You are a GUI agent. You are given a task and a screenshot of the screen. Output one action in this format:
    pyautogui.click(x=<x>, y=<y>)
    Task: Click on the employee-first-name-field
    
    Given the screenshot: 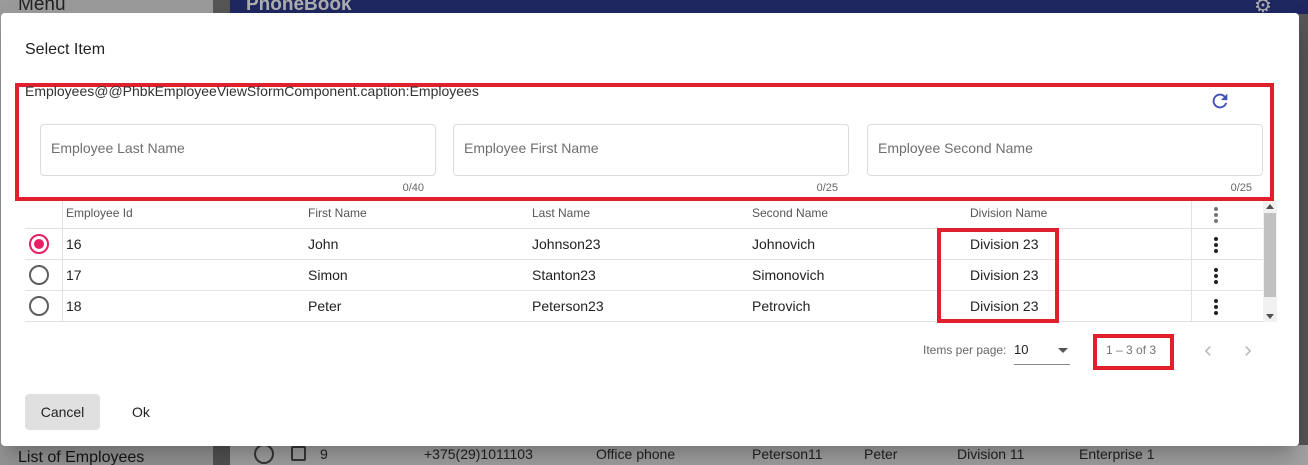 What is the action you would take?
    pyautogui.click(x=651, y=150)
    